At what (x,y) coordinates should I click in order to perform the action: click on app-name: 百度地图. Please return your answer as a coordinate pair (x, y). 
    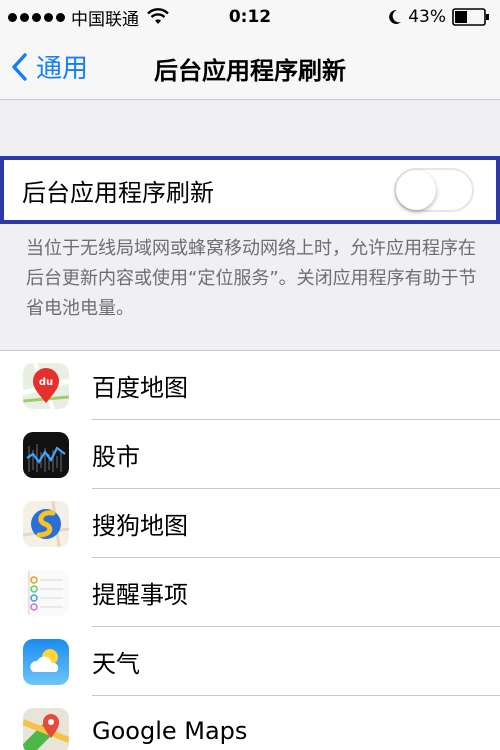
    Looking at the image, I should click on (140, 388).